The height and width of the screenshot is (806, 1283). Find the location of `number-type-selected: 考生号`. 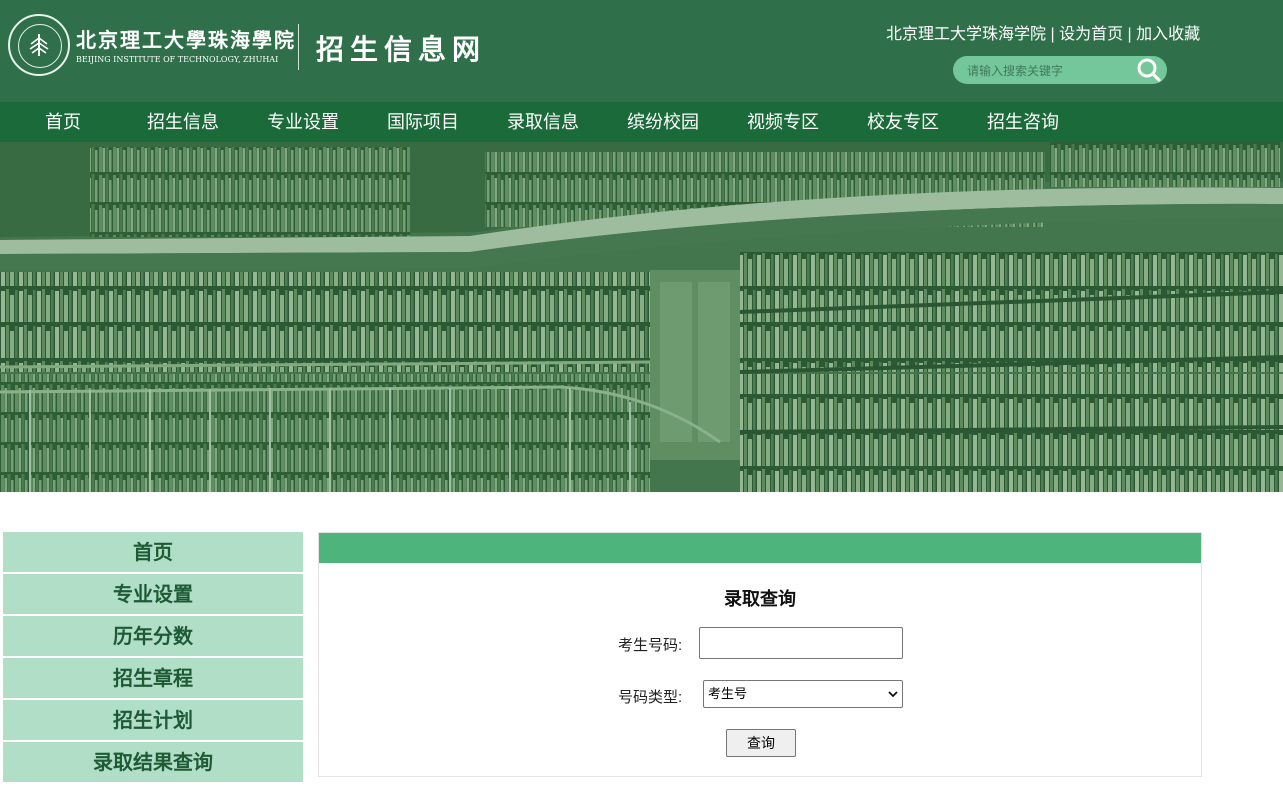

number-type-selected: 考生号 is located at coordinates (728, 693).